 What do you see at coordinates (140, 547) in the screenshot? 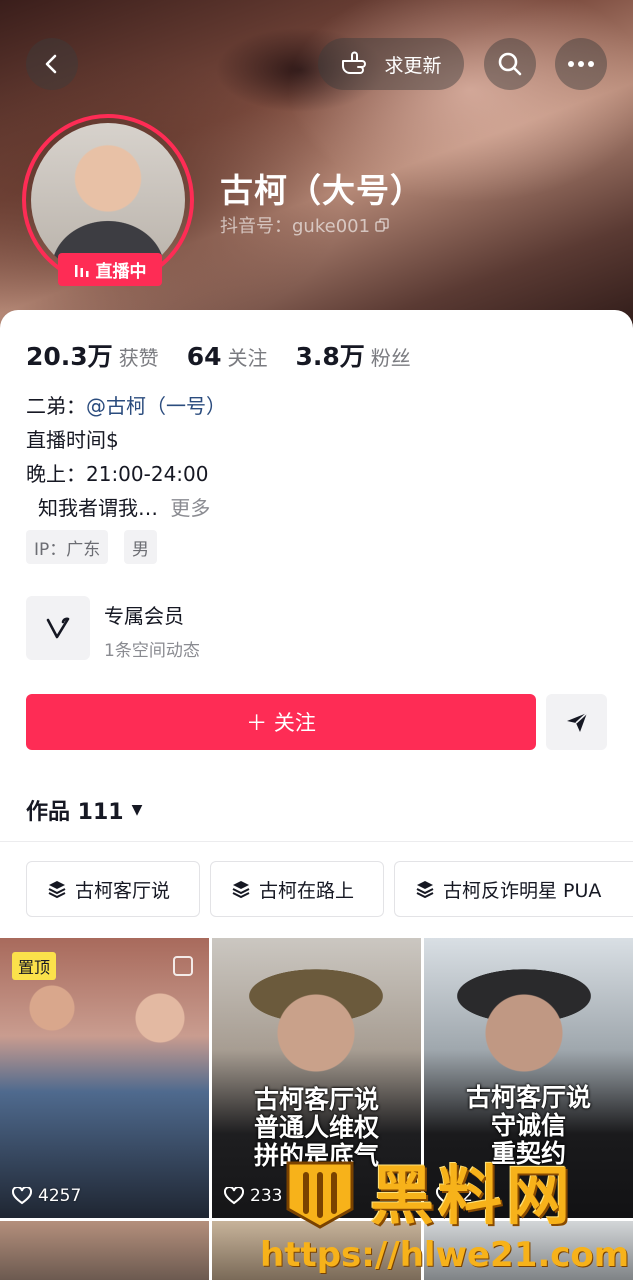
I see `gender-tag: 男` at bounding box center [140, 547].